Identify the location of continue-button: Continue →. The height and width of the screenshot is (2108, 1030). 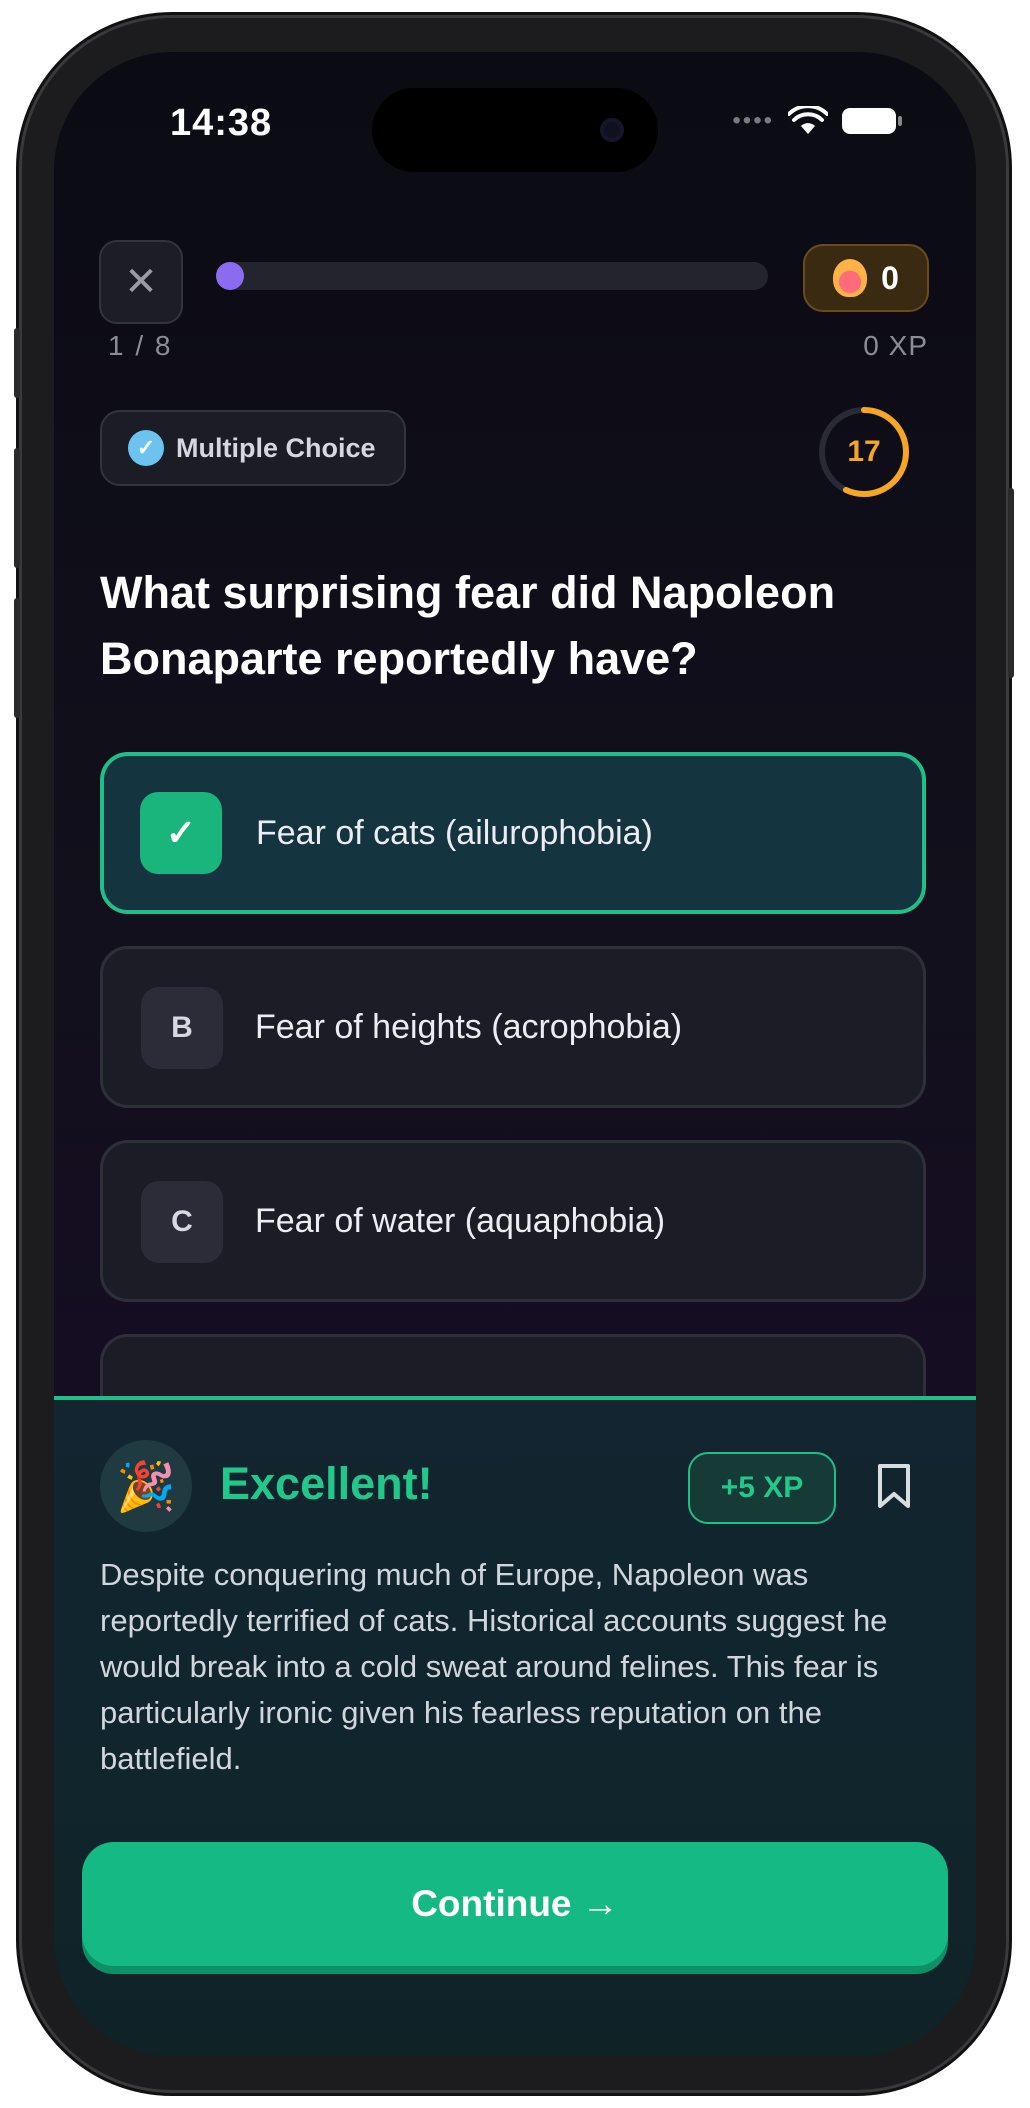
(515, 1904).